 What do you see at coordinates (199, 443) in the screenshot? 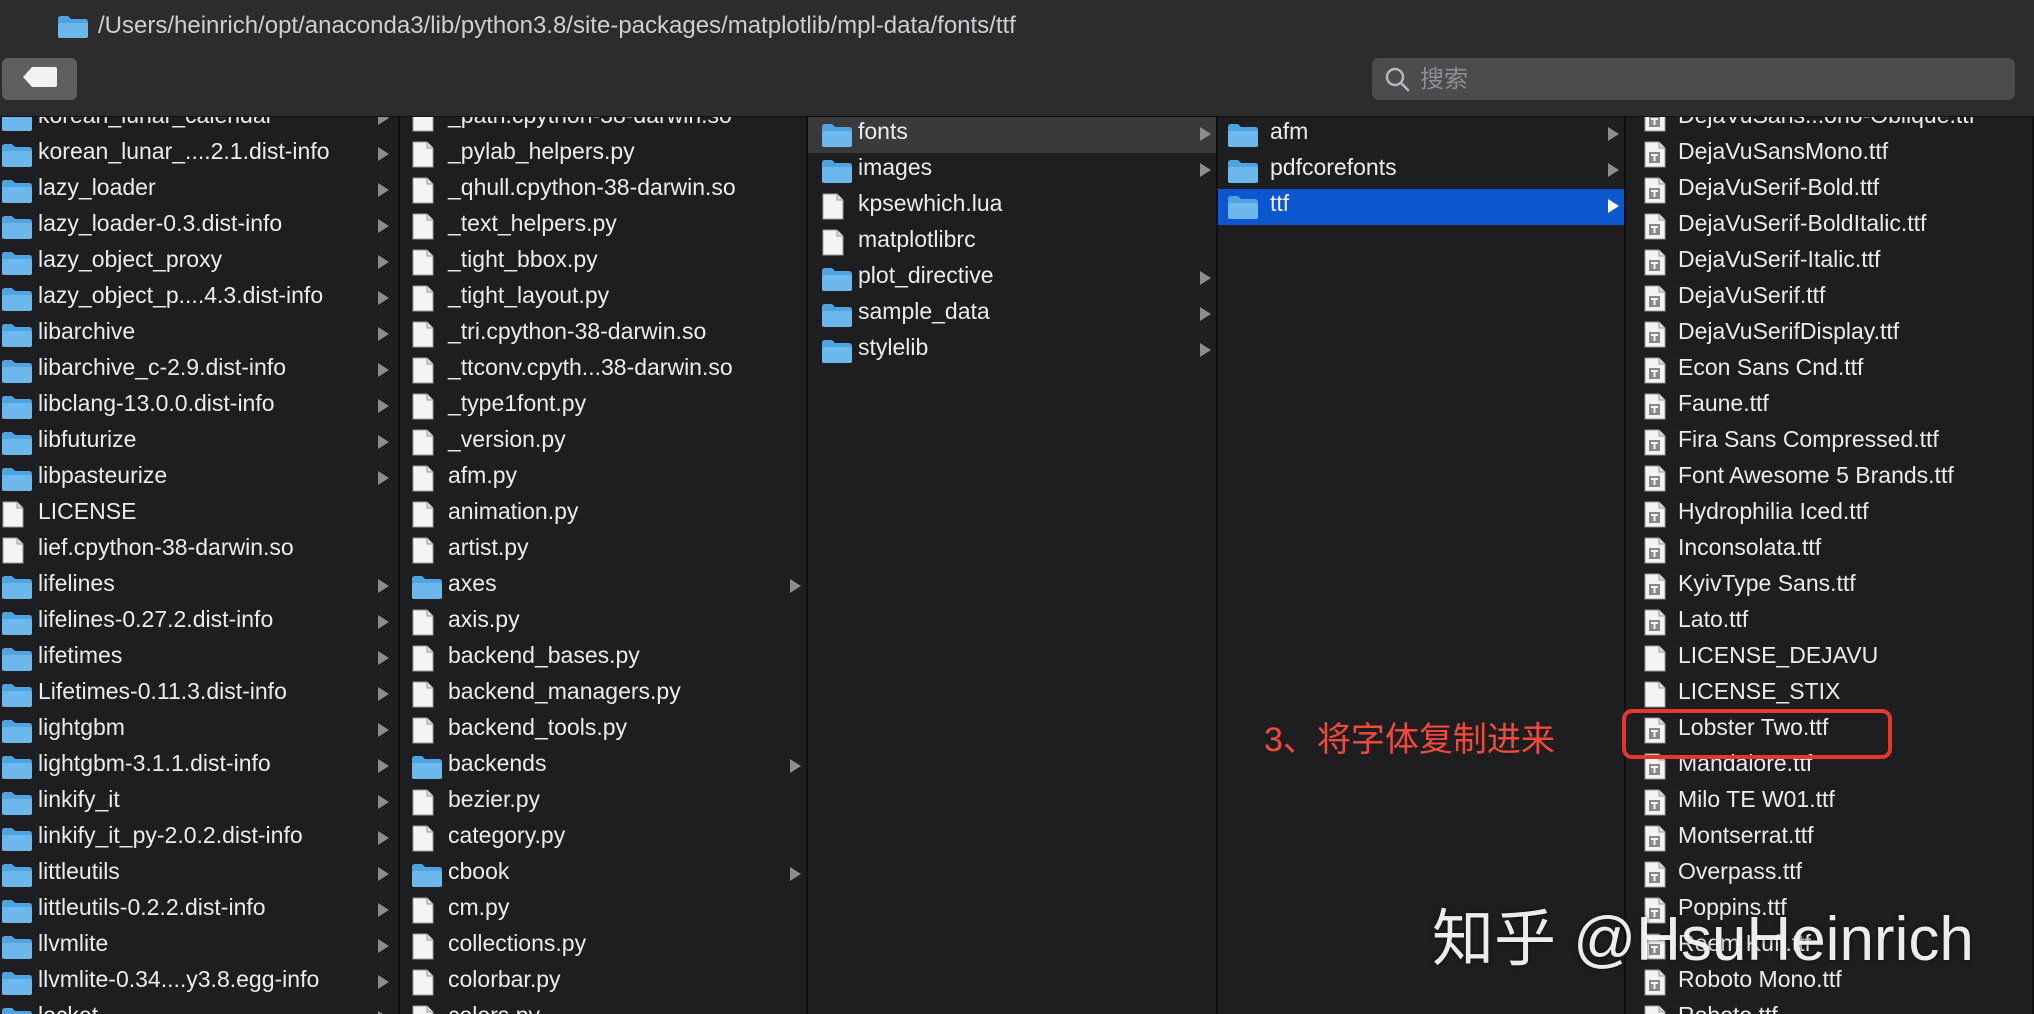
I see `folder-item: libfuturize` at bounding box center [199, 443].